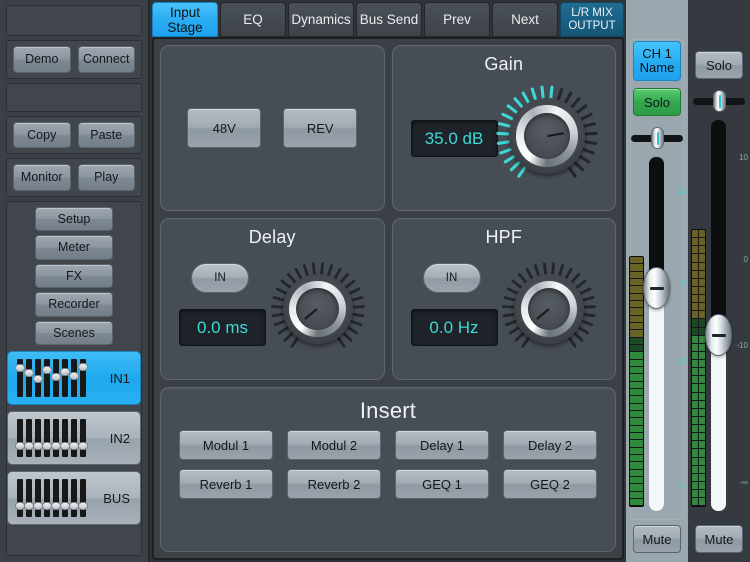 This screenshot has width=750, height=562. Describe the element at coordinates (334, 445) in the screenshot. I see `insert-modul-2-button: Modul 2` at that location.